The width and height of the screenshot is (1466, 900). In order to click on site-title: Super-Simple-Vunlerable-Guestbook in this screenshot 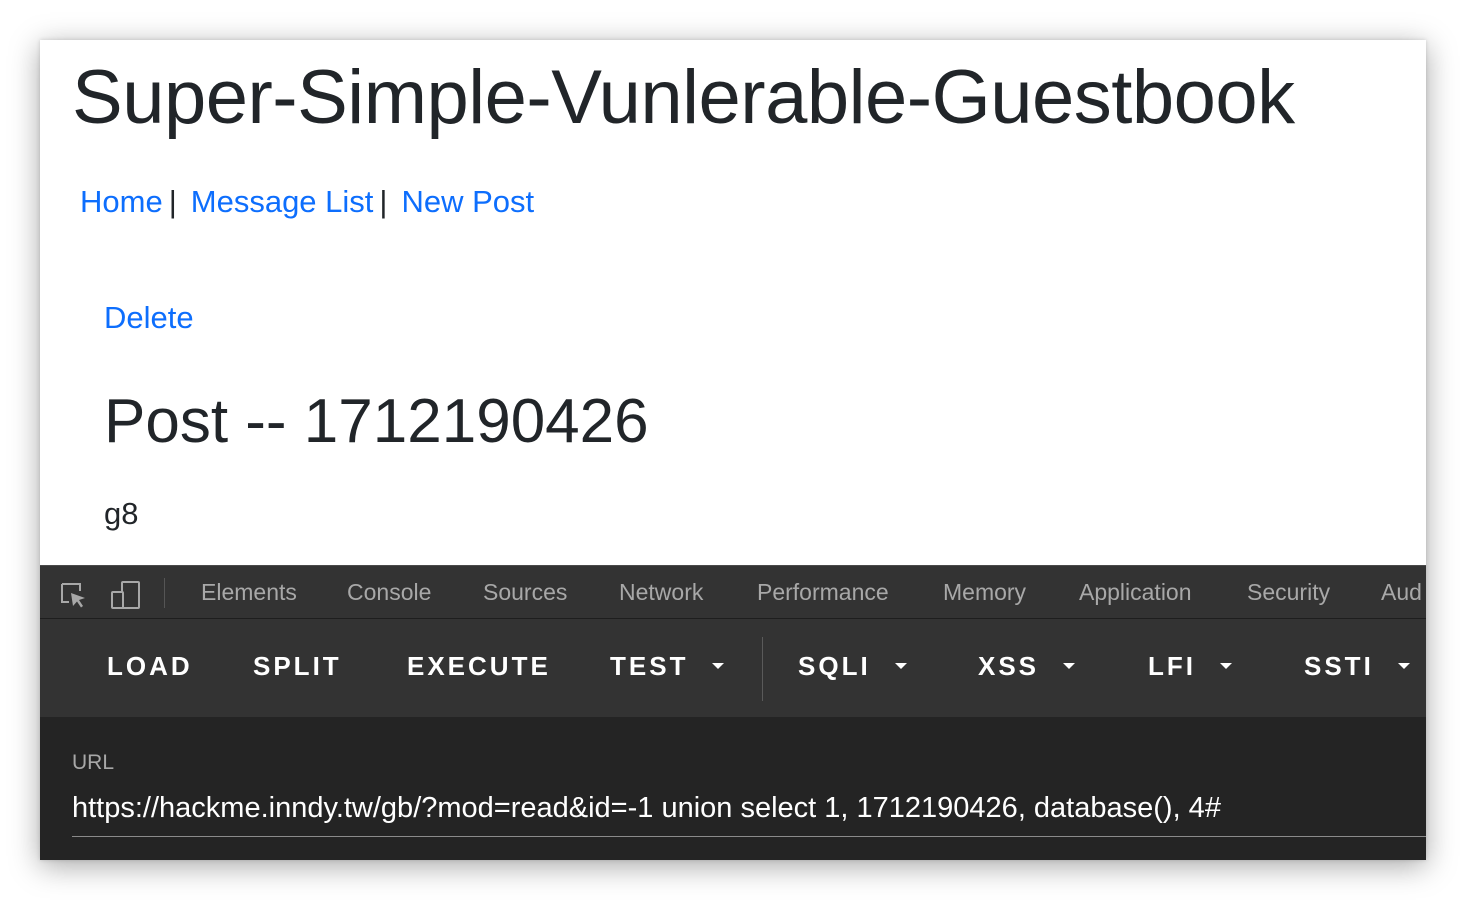, I will do `click(683, 97)`.